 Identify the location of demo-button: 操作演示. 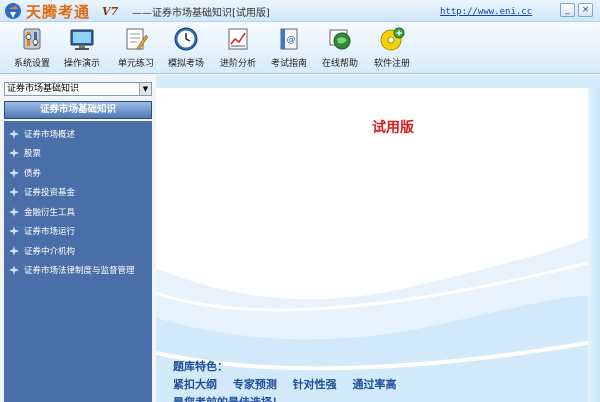
(82, 48).